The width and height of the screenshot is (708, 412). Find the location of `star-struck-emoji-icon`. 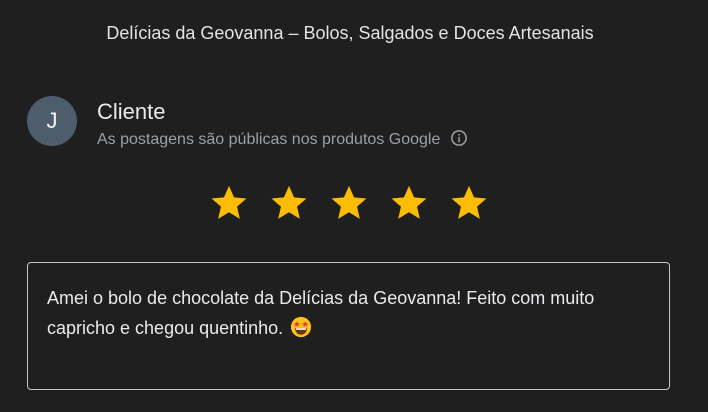

star-struck-emoji-icon is located at coordinates (301, 327).